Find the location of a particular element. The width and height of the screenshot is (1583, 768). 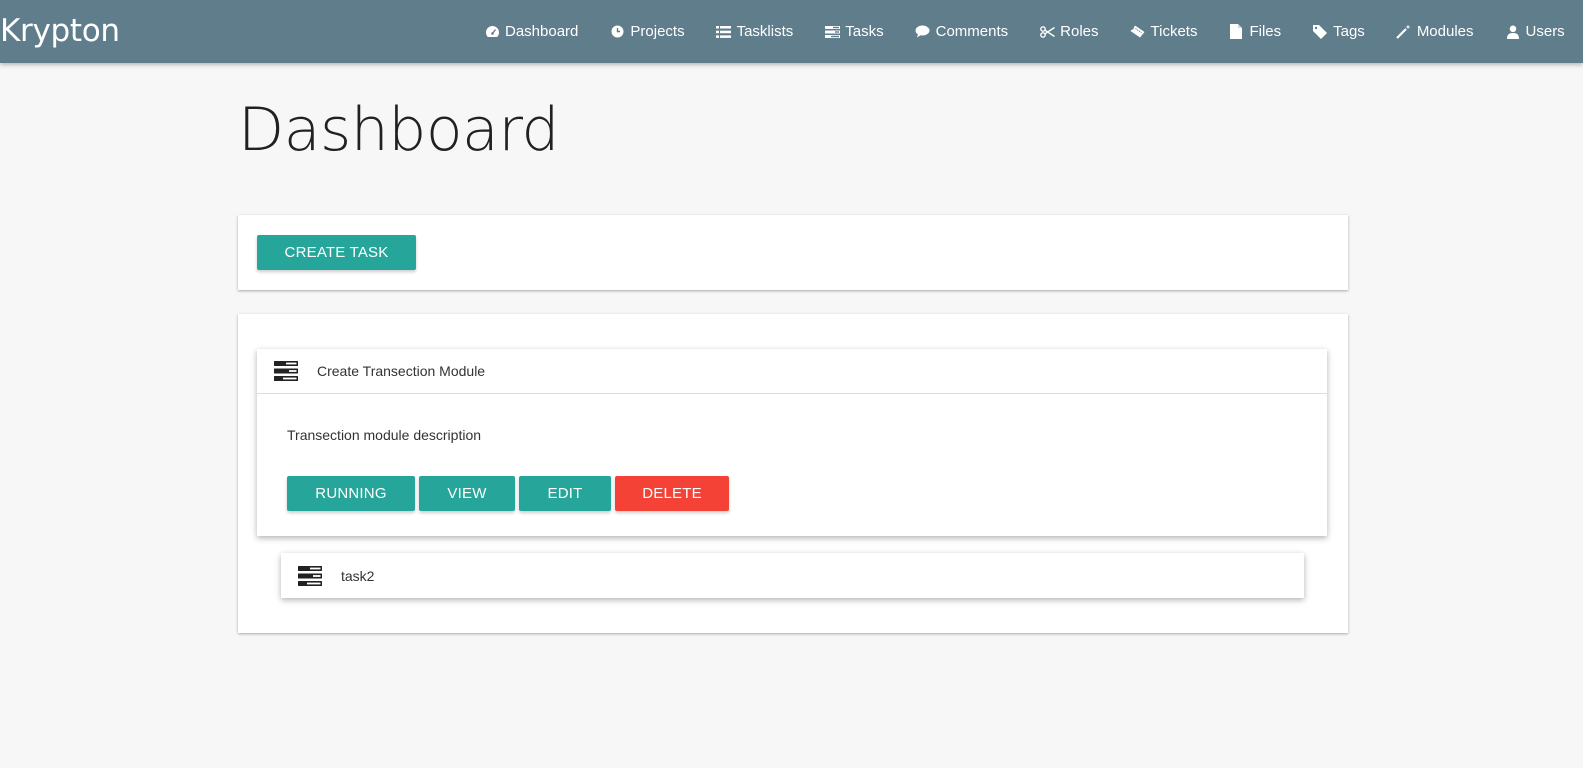

nav-item-users: Users is located at coordinates (1535, 31).